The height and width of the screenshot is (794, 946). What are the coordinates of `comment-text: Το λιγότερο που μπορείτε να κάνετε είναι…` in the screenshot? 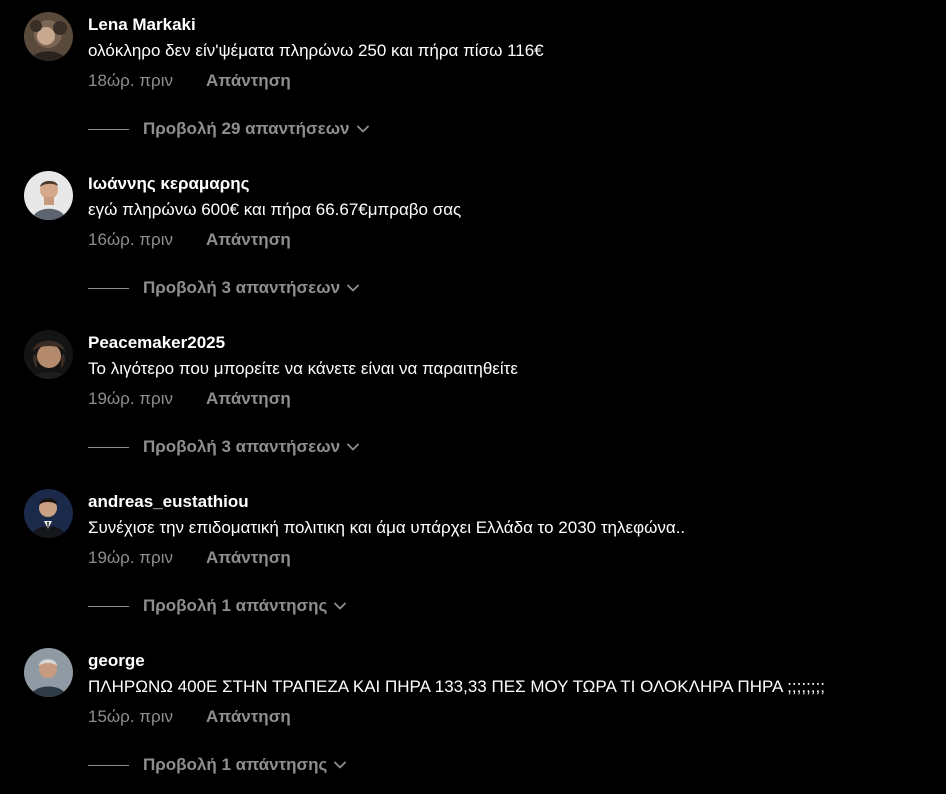 It's located at (303, 368).